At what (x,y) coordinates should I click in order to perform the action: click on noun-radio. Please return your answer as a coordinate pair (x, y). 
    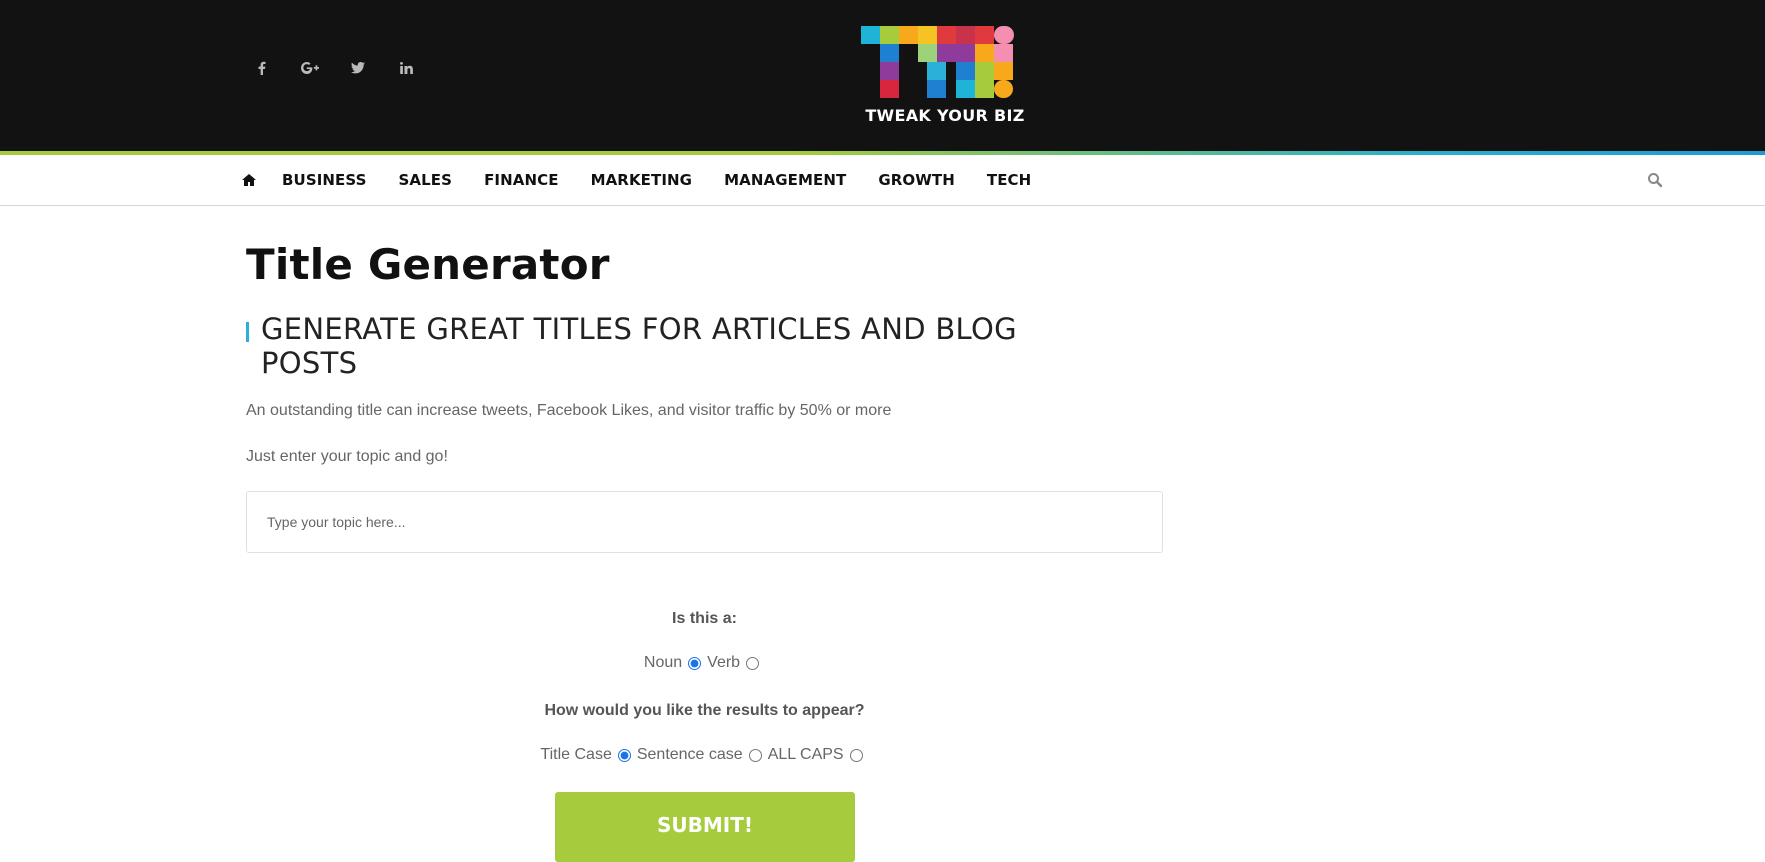
    Looking at the image, I should click on (695, 663).